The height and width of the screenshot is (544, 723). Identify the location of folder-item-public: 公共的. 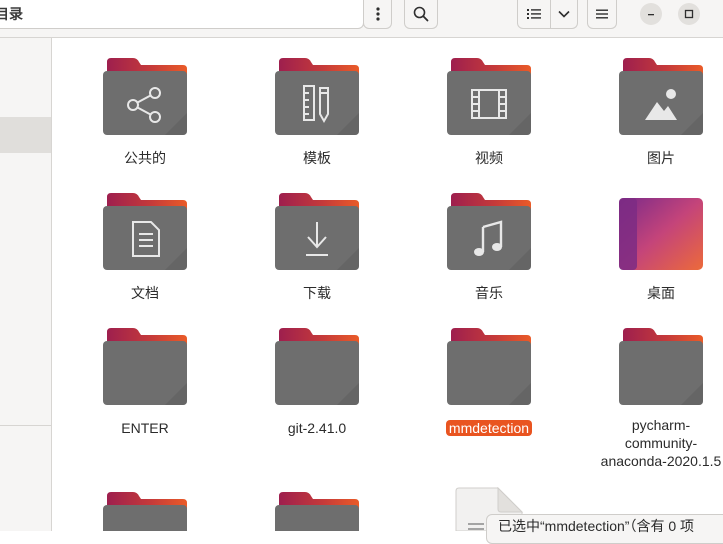
(145, 123).